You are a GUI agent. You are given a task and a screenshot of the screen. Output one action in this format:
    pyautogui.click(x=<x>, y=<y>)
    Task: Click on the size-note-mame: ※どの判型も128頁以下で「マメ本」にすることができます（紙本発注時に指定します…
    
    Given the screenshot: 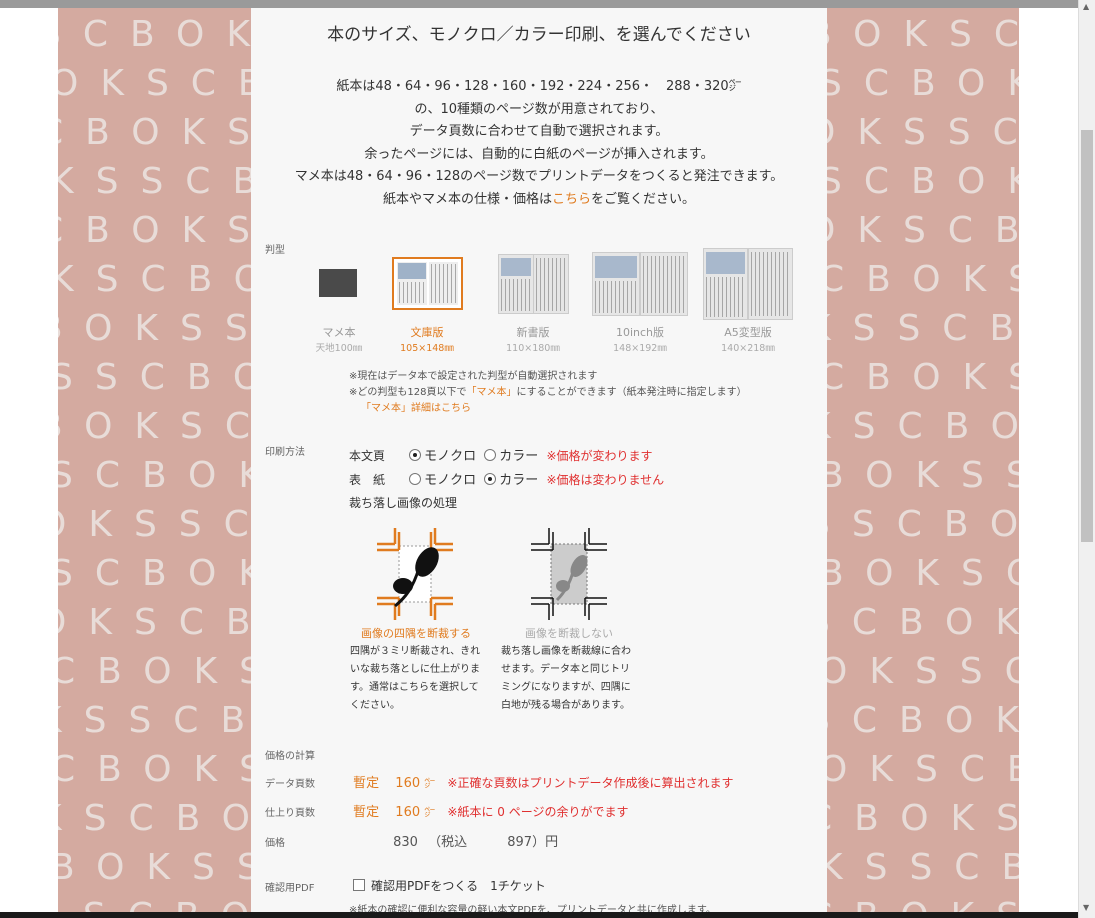 What is the action you would take?
    pyautogui.click(x=548, y=390)
    